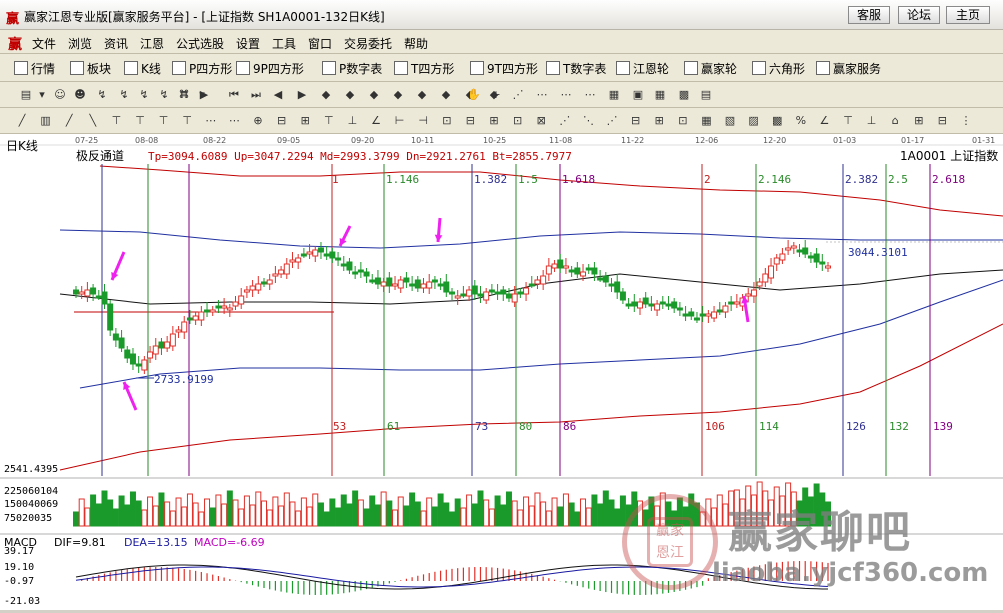 This screenshot has height=613, width=1003. I want to click on draw-tool-32-icon: ▨, so click(754, 121).